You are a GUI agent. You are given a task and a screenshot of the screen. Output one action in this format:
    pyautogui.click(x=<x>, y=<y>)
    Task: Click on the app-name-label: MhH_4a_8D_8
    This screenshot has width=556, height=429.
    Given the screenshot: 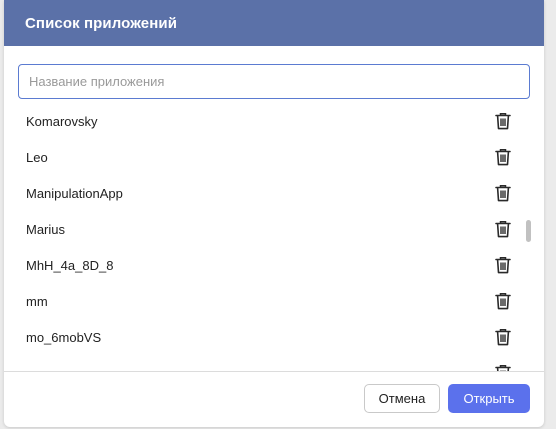 What is the action you would take?
    pyautogui.click(x=70, y=265)
    